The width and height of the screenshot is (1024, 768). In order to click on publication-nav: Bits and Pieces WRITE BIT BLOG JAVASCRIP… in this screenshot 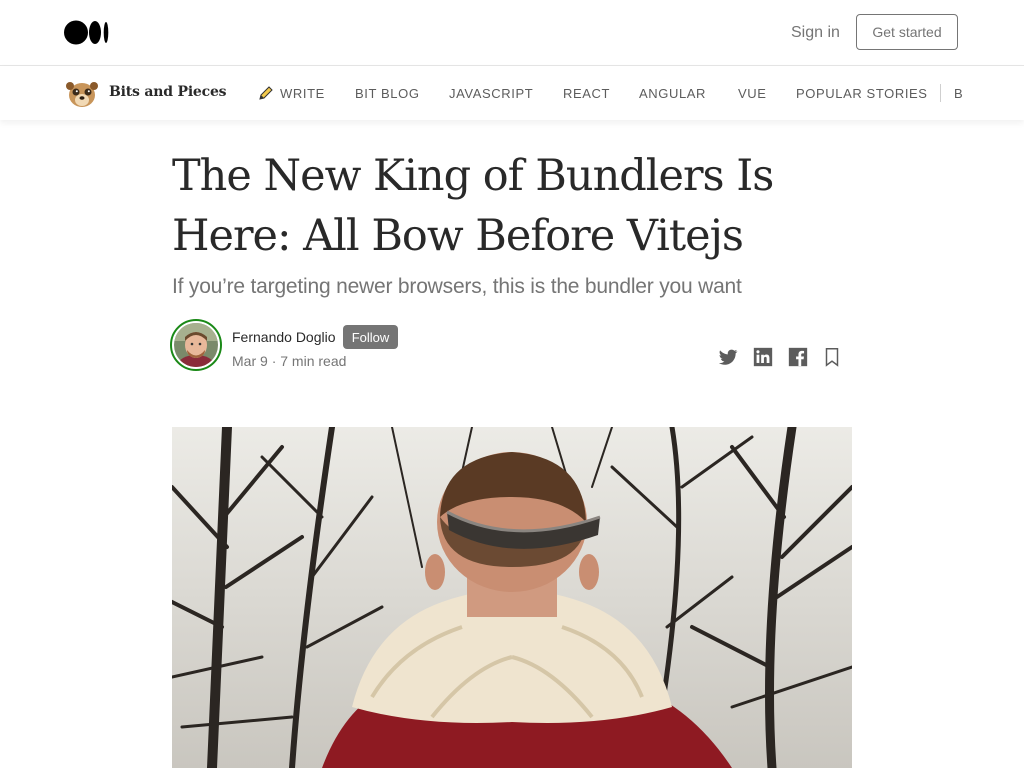, I will do `click(512, 93)`.